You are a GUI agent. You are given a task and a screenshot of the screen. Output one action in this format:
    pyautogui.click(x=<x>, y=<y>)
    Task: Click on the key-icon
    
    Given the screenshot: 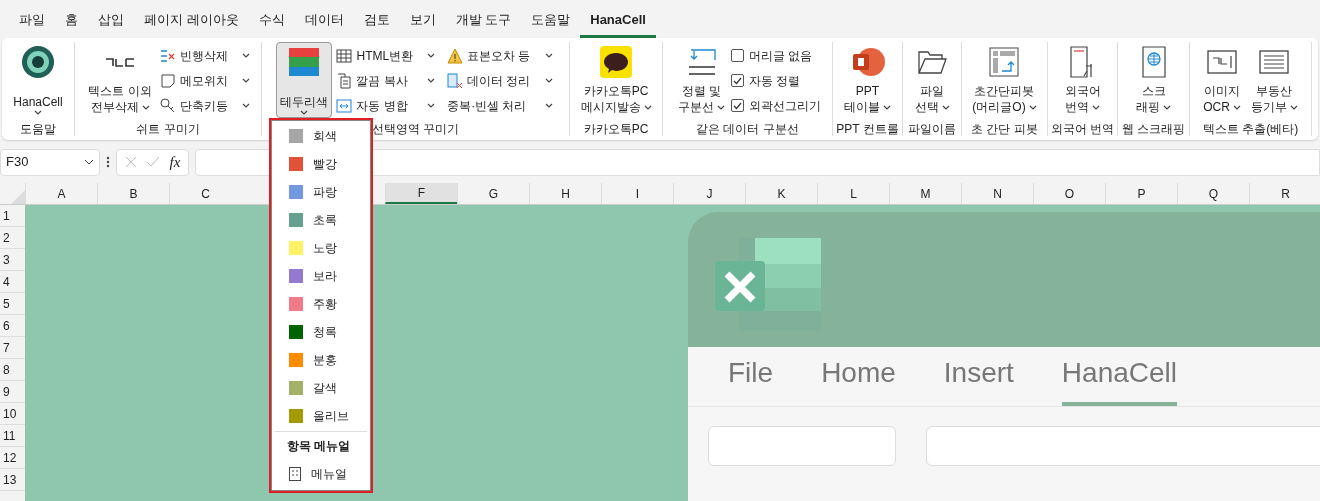 What is the action you would take?
    pyautogui.click(x=167, y=105)
    